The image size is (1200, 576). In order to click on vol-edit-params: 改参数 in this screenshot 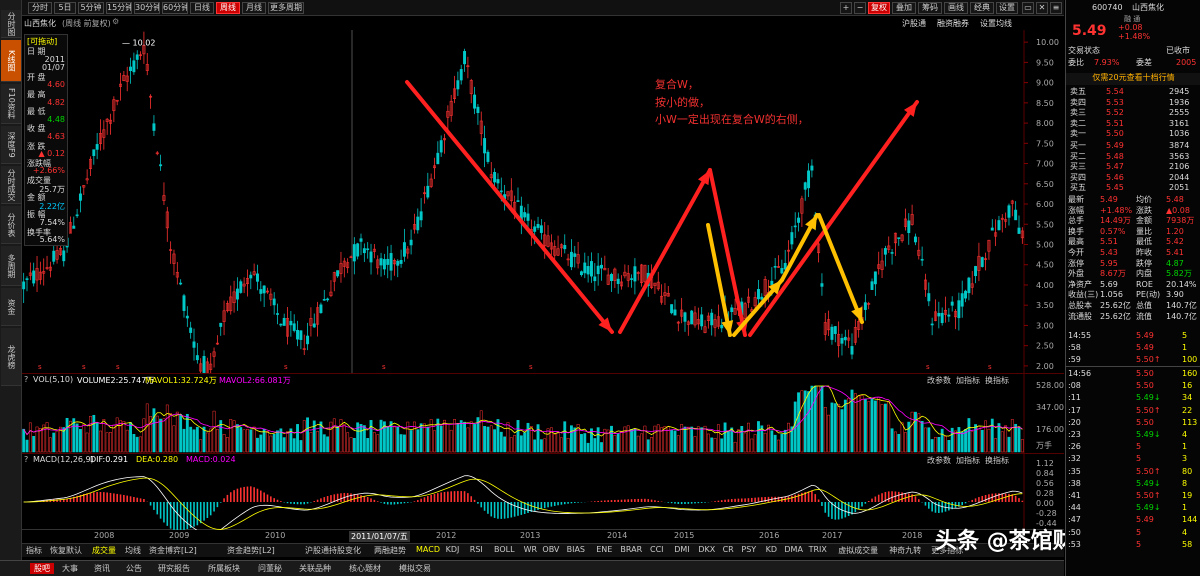, I will do `click(939, 380)`.